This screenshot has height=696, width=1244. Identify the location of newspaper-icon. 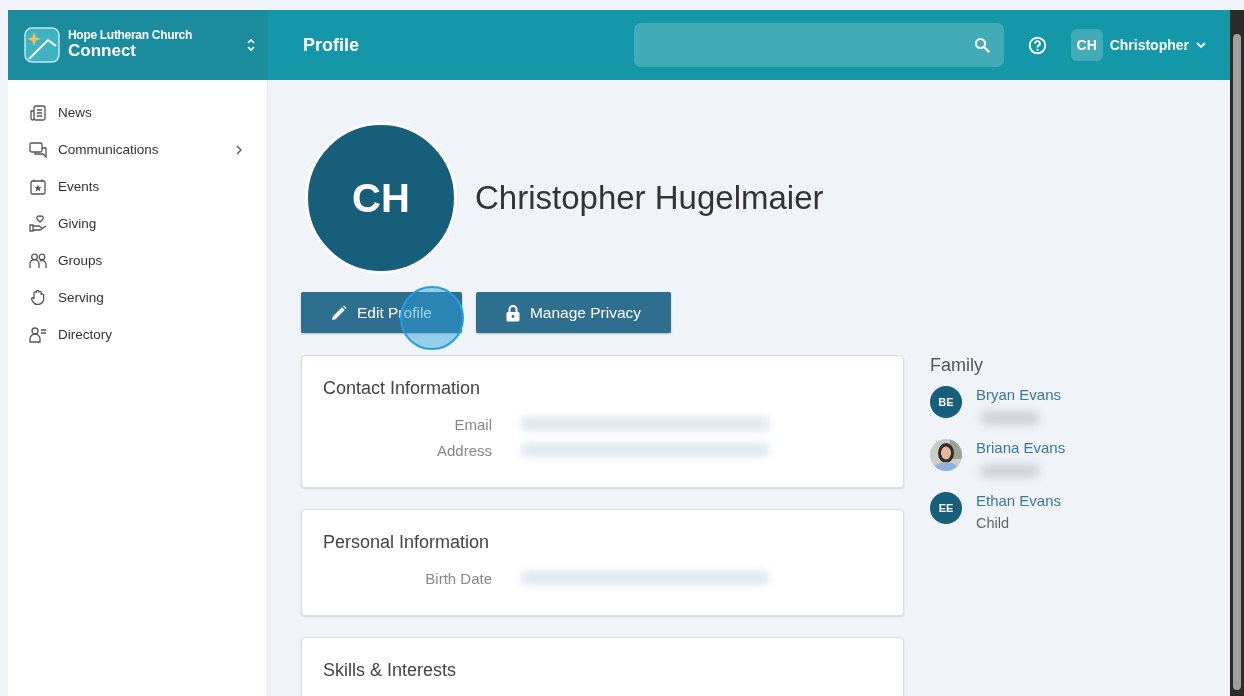
(38, 112).